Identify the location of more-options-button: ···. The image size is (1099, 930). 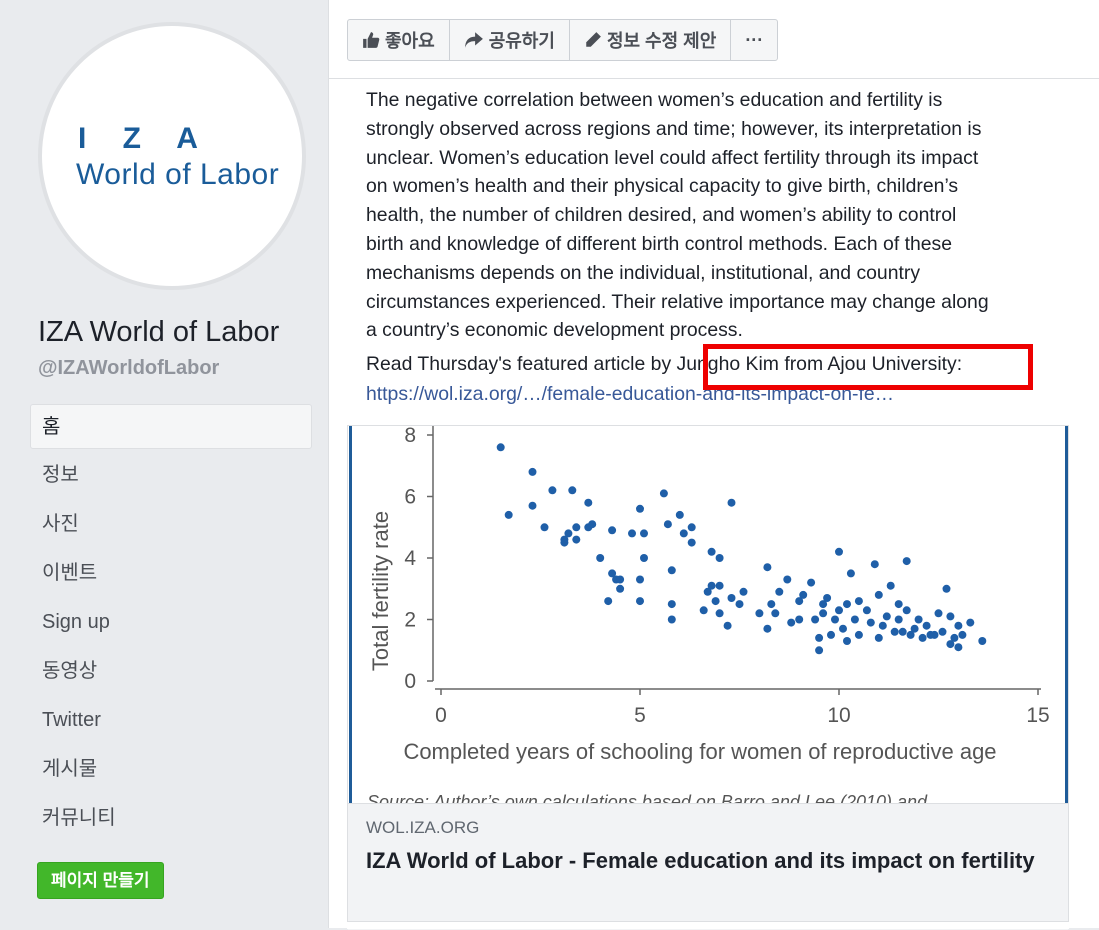
(754, 40).